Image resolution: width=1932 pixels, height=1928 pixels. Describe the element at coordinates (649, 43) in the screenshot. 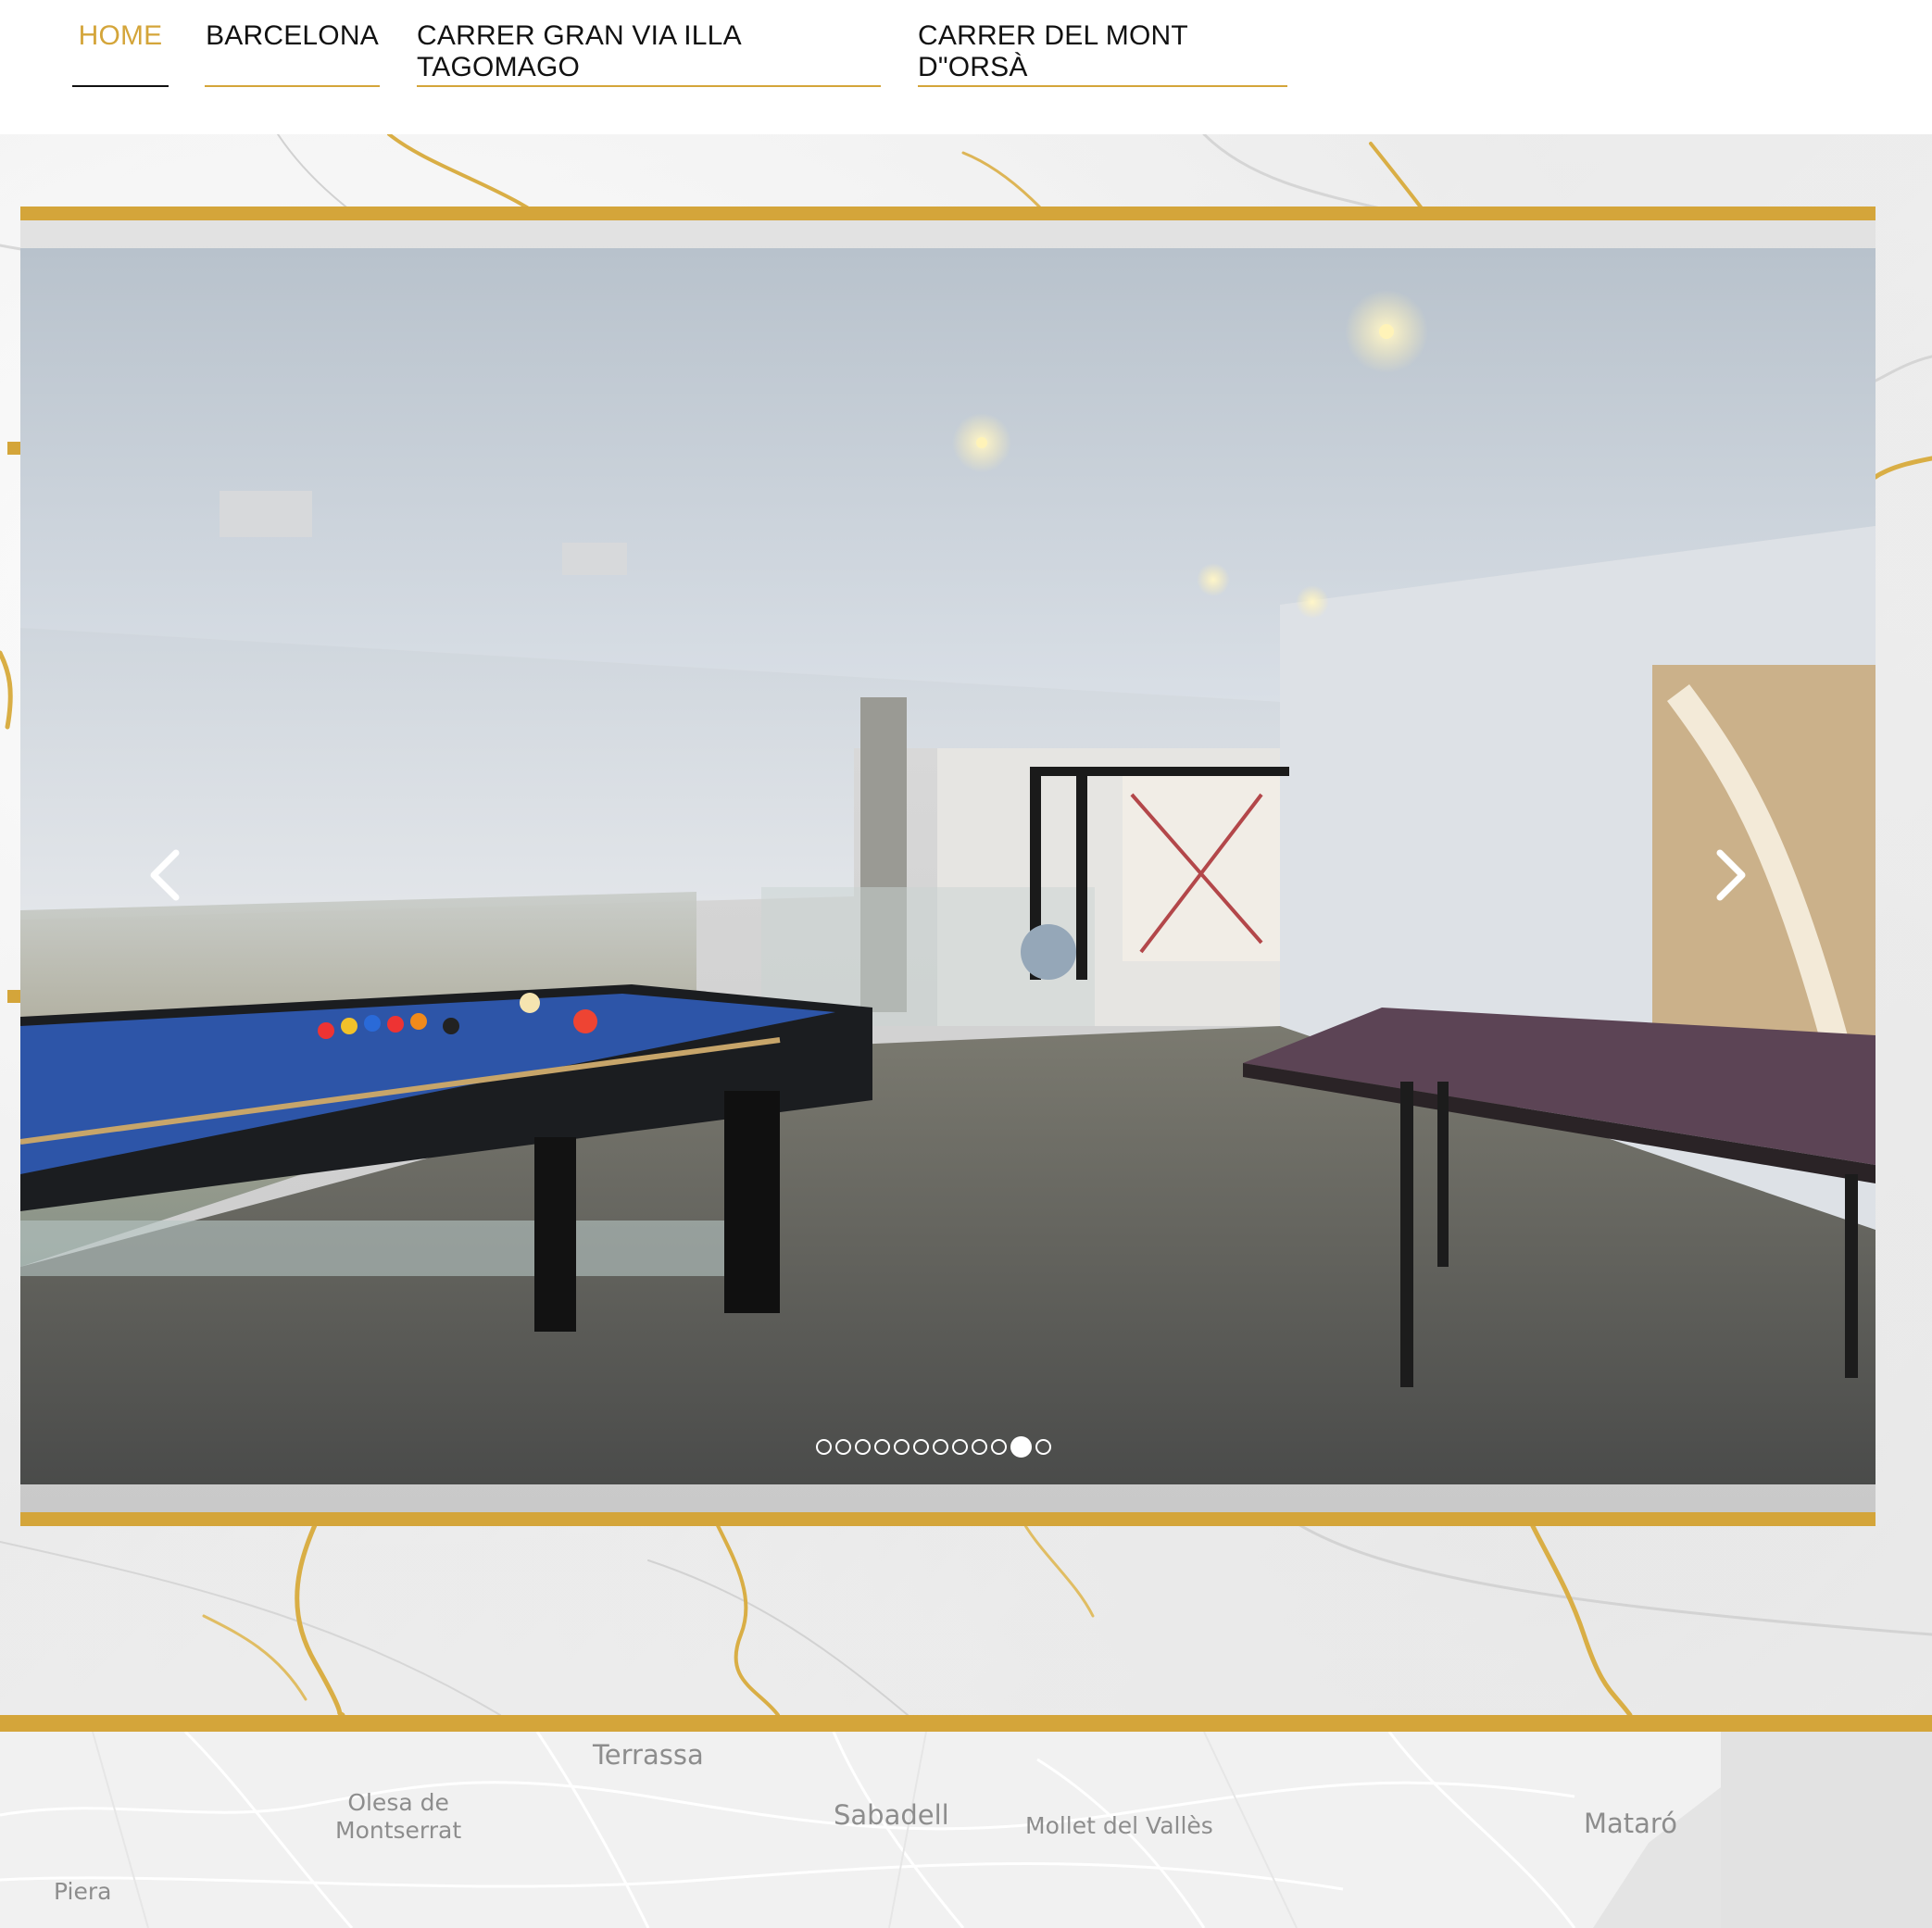

I see `nav-item-carrer-gran-via: CARRER GRAN VIA ILLA TAGOMAGO` at that location.